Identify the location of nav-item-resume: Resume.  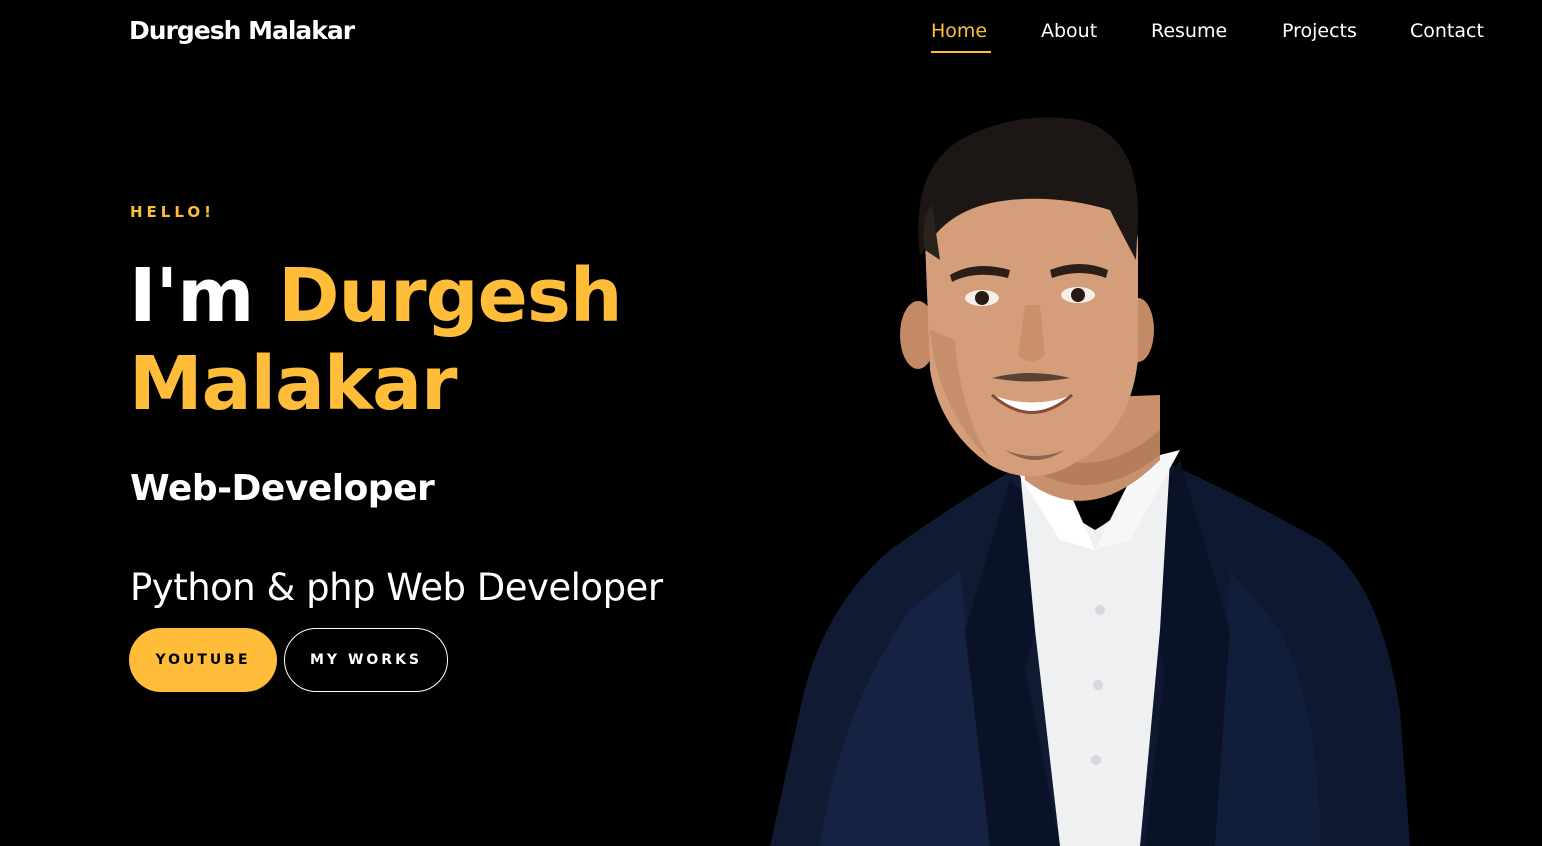
(1189, 31).